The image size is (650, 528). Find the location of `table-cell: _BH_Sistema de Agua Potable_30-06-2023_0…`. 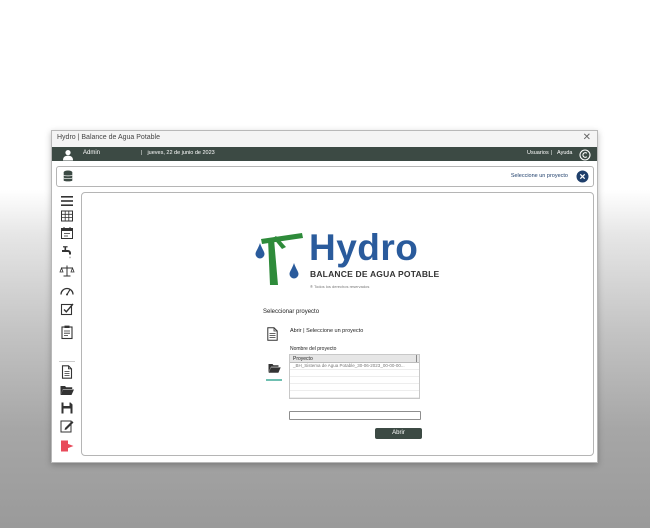

table-cell: _BH_Sistema de Agua Potable_30-06-2023_0… is located at coordinates (349, 365).